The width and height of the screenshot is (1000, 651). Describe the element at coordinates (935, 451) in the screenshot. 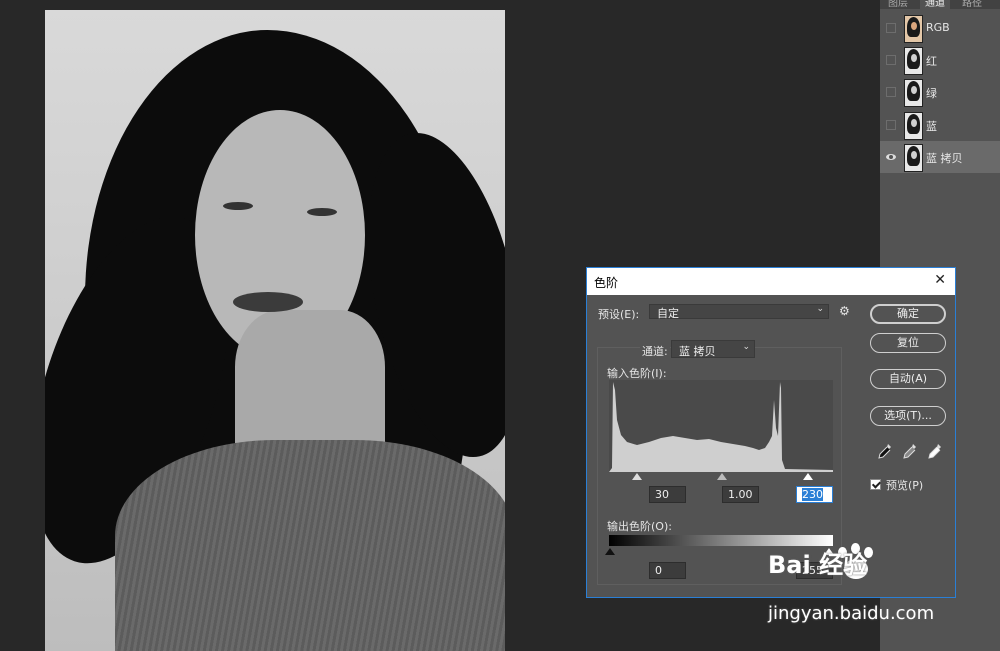

I see `white-eyedropper-icon` at that location.